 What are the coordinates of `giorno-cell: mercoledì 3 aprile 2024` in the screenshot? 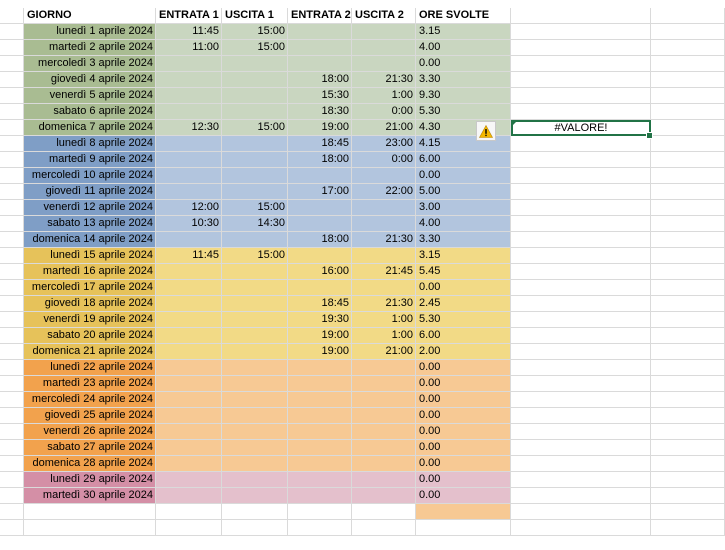 It's located at (90, 64).